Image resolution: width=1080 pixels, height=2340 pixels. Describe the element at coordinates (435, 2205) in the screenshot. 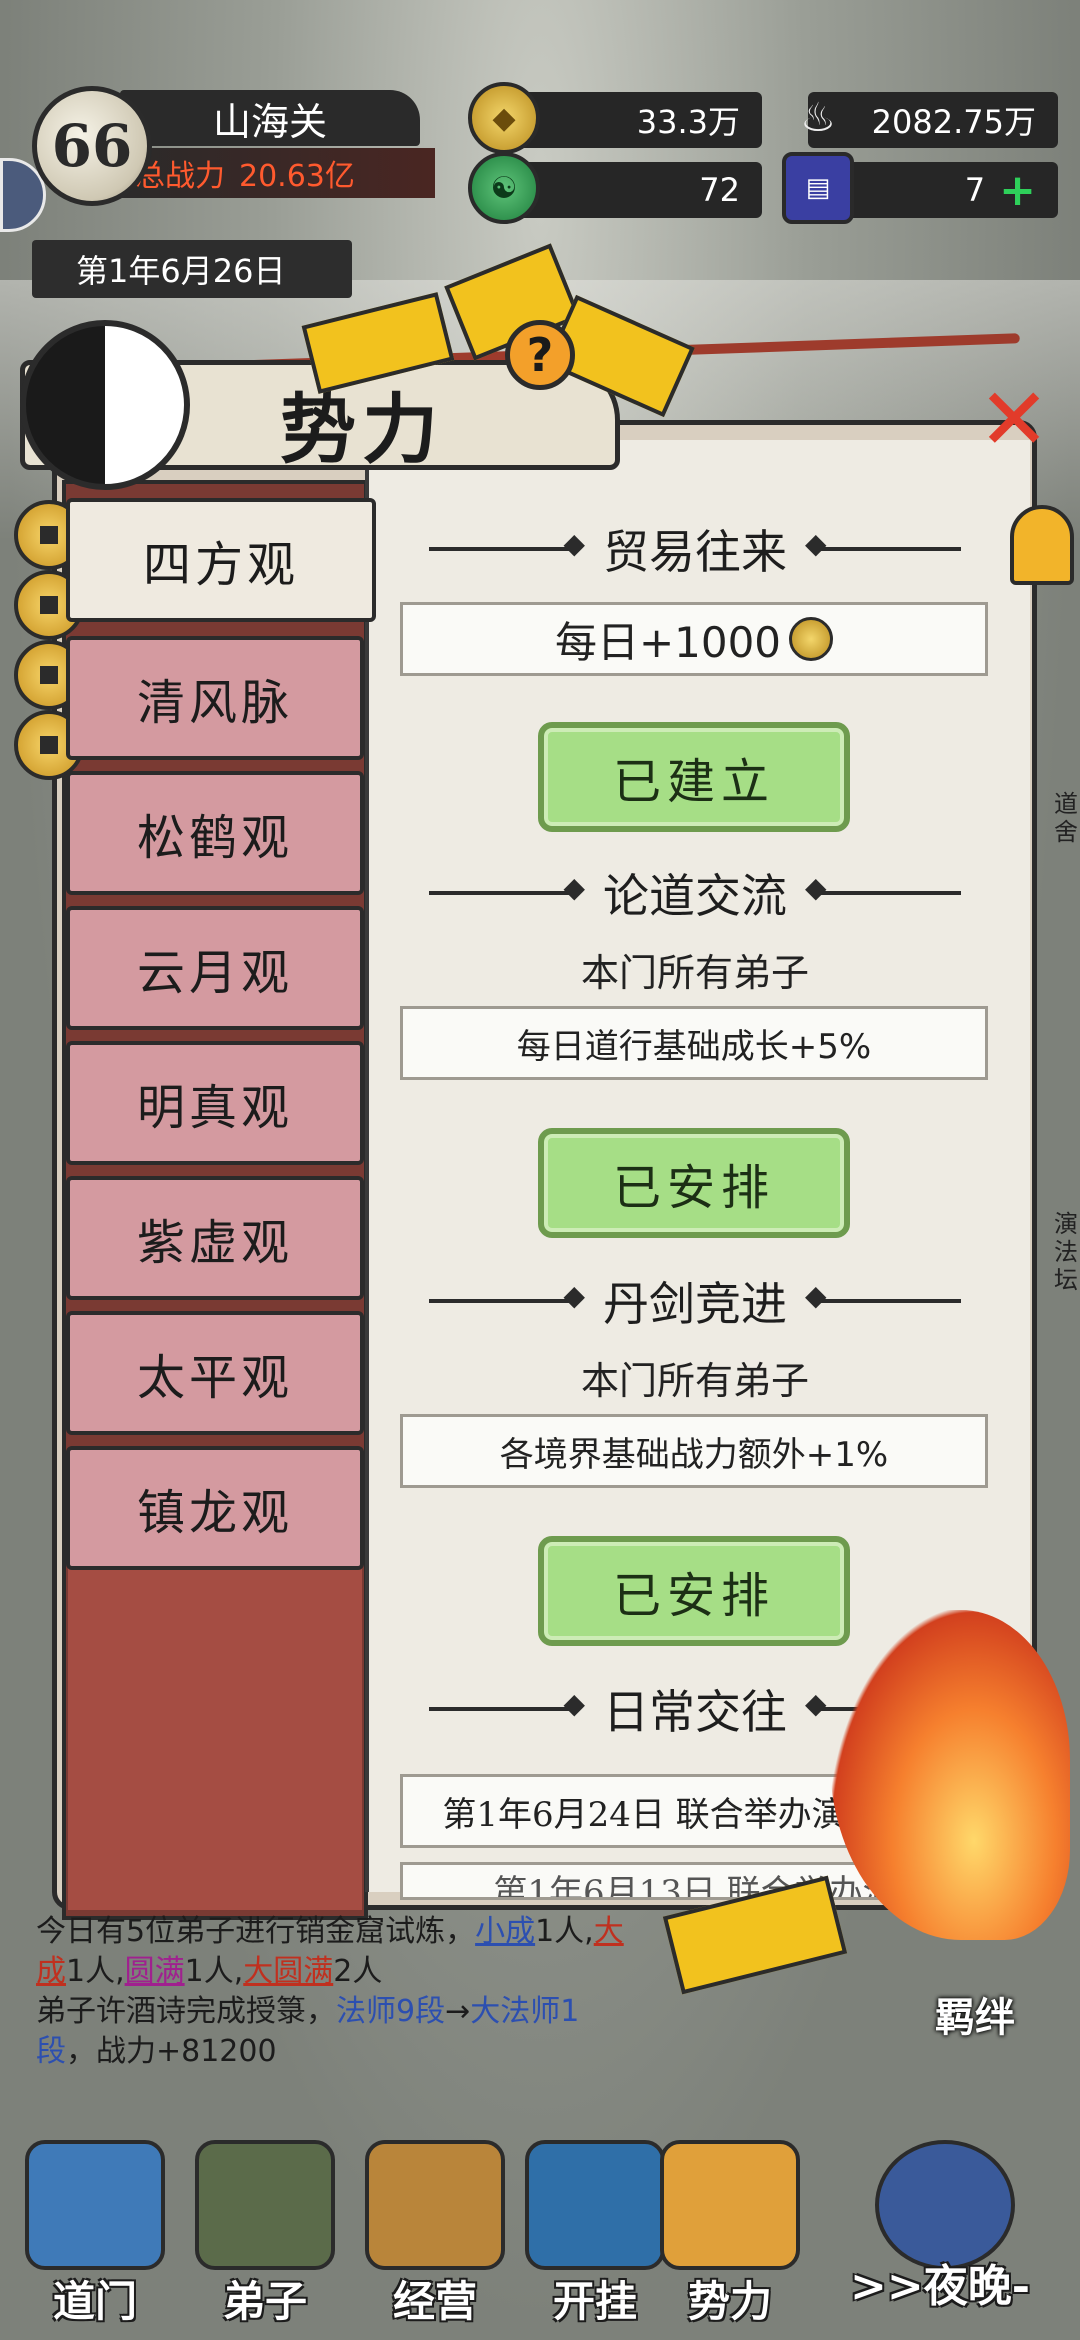

I see `shop-icon` at that location.